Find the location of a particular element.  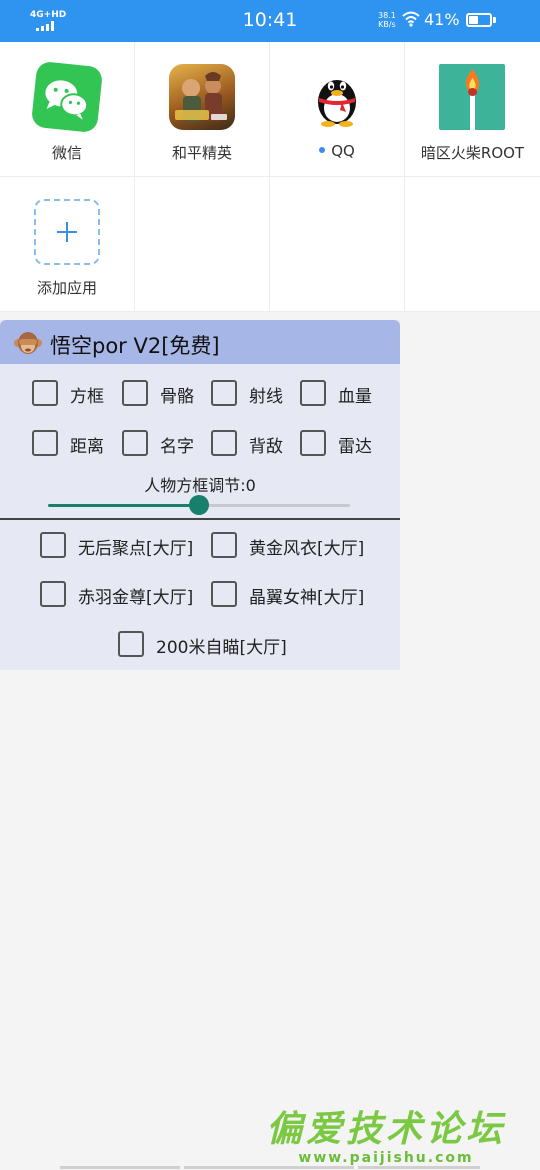

checkbox-red-feather: 赤羽金尊[大厅] is located at coordinates (125, 594).